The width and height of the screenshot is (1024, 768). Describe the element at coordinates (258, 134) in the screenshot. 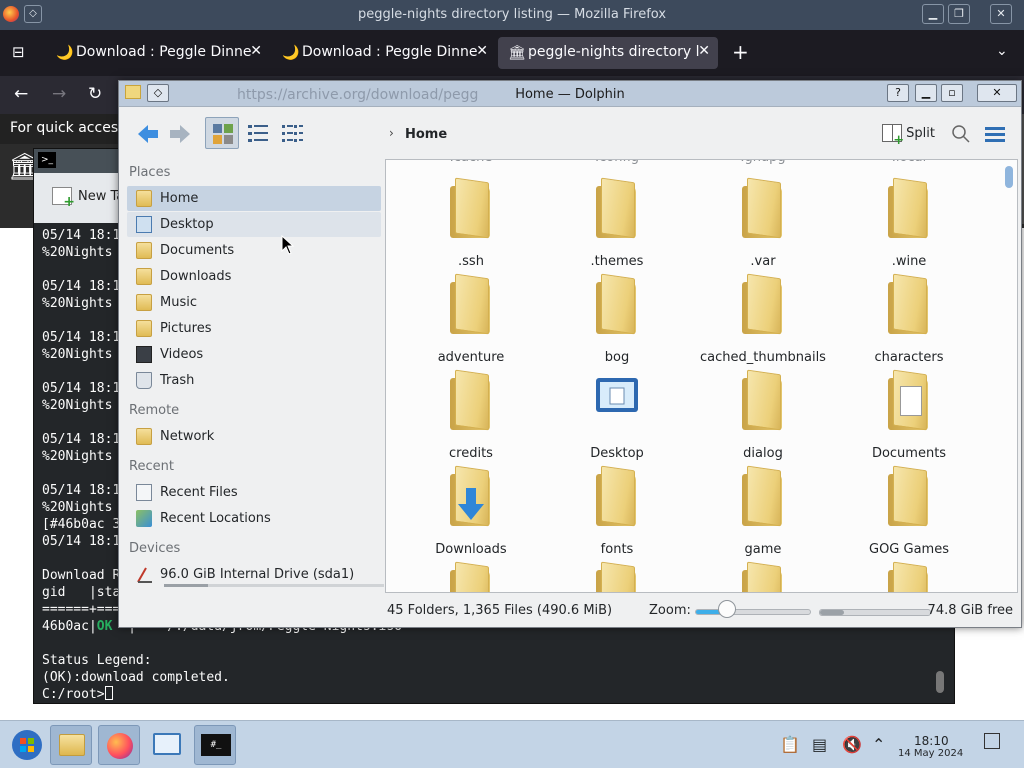

I see `details-view-icon` at that location.